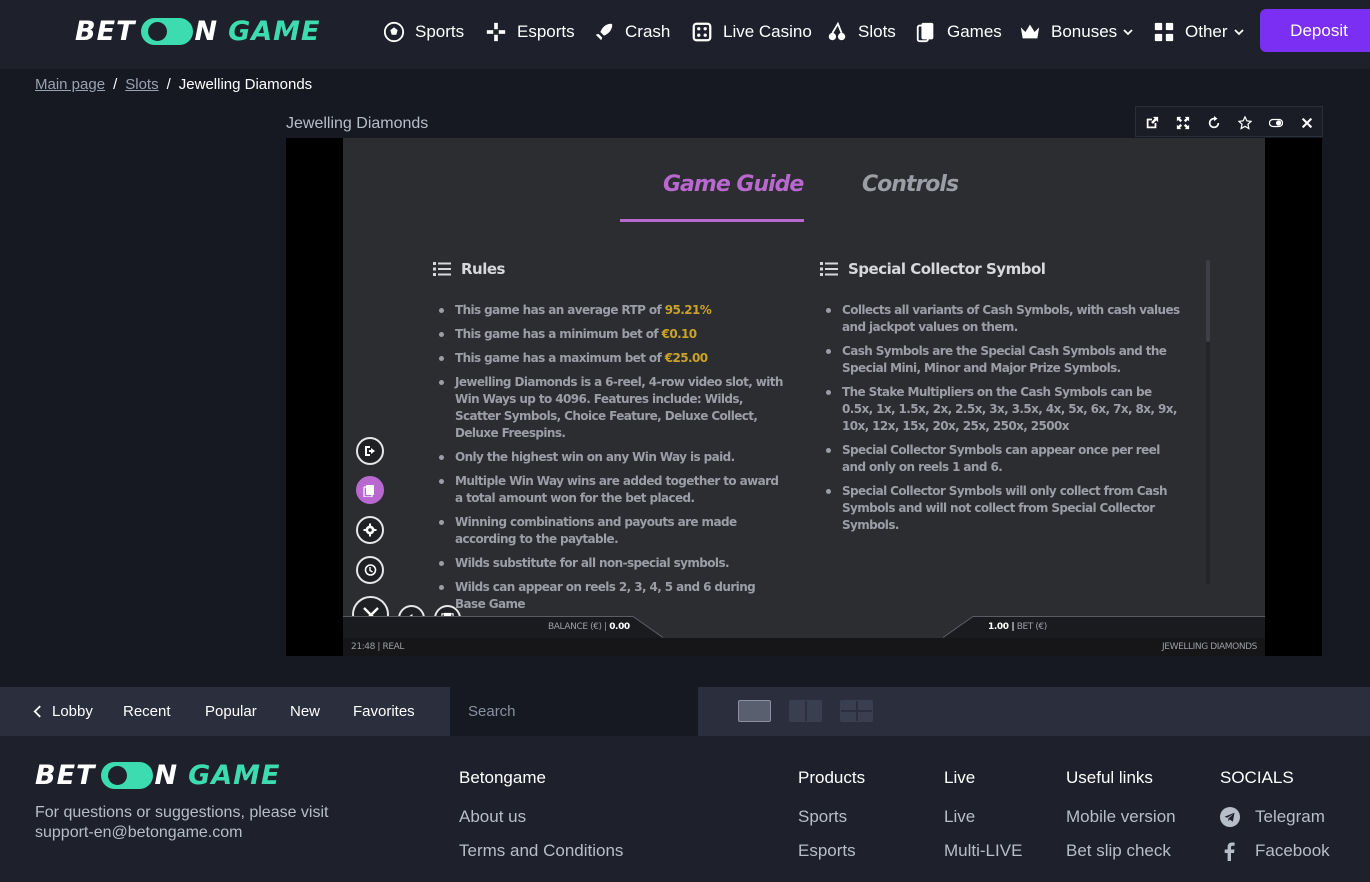 Image resolution: width=1370 pixels, height=882 pixels. Describe the element at coordinates (157, 775) in the screenshot. I see `footer-logo: BET N GAME` at that location.